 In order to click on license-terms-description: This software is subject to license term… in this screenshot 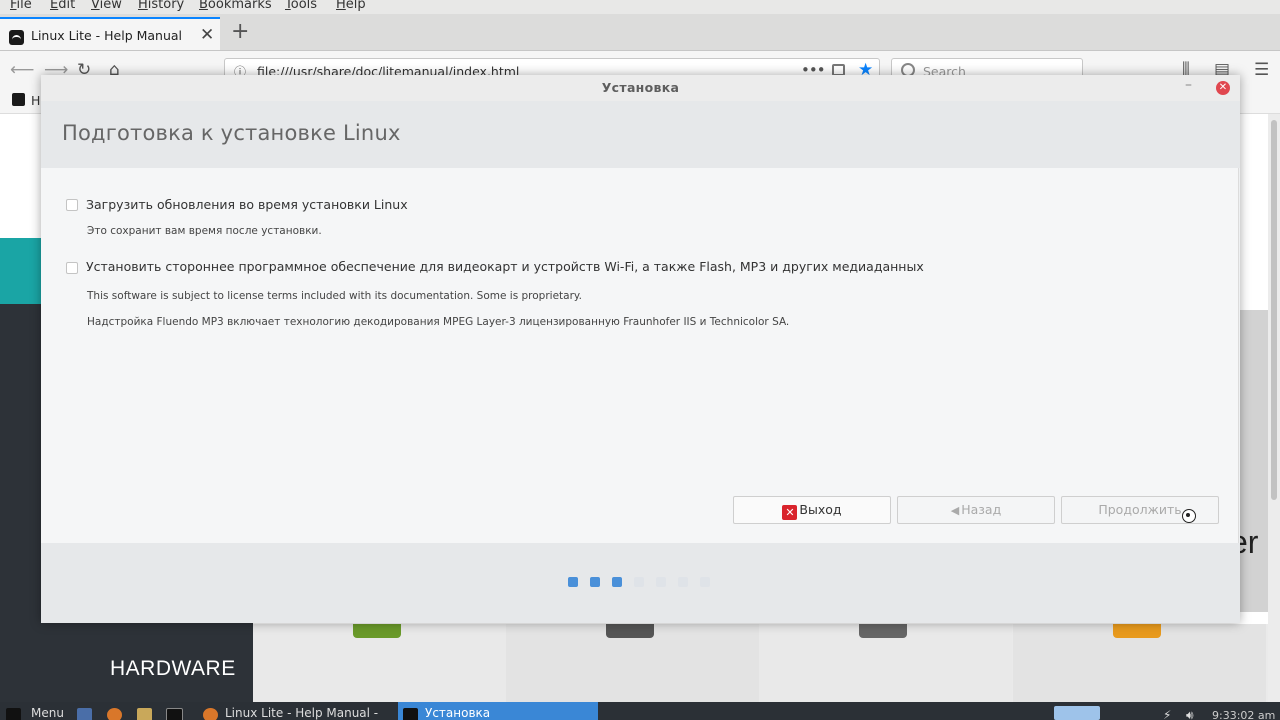, I will do `click(334, 296)`.